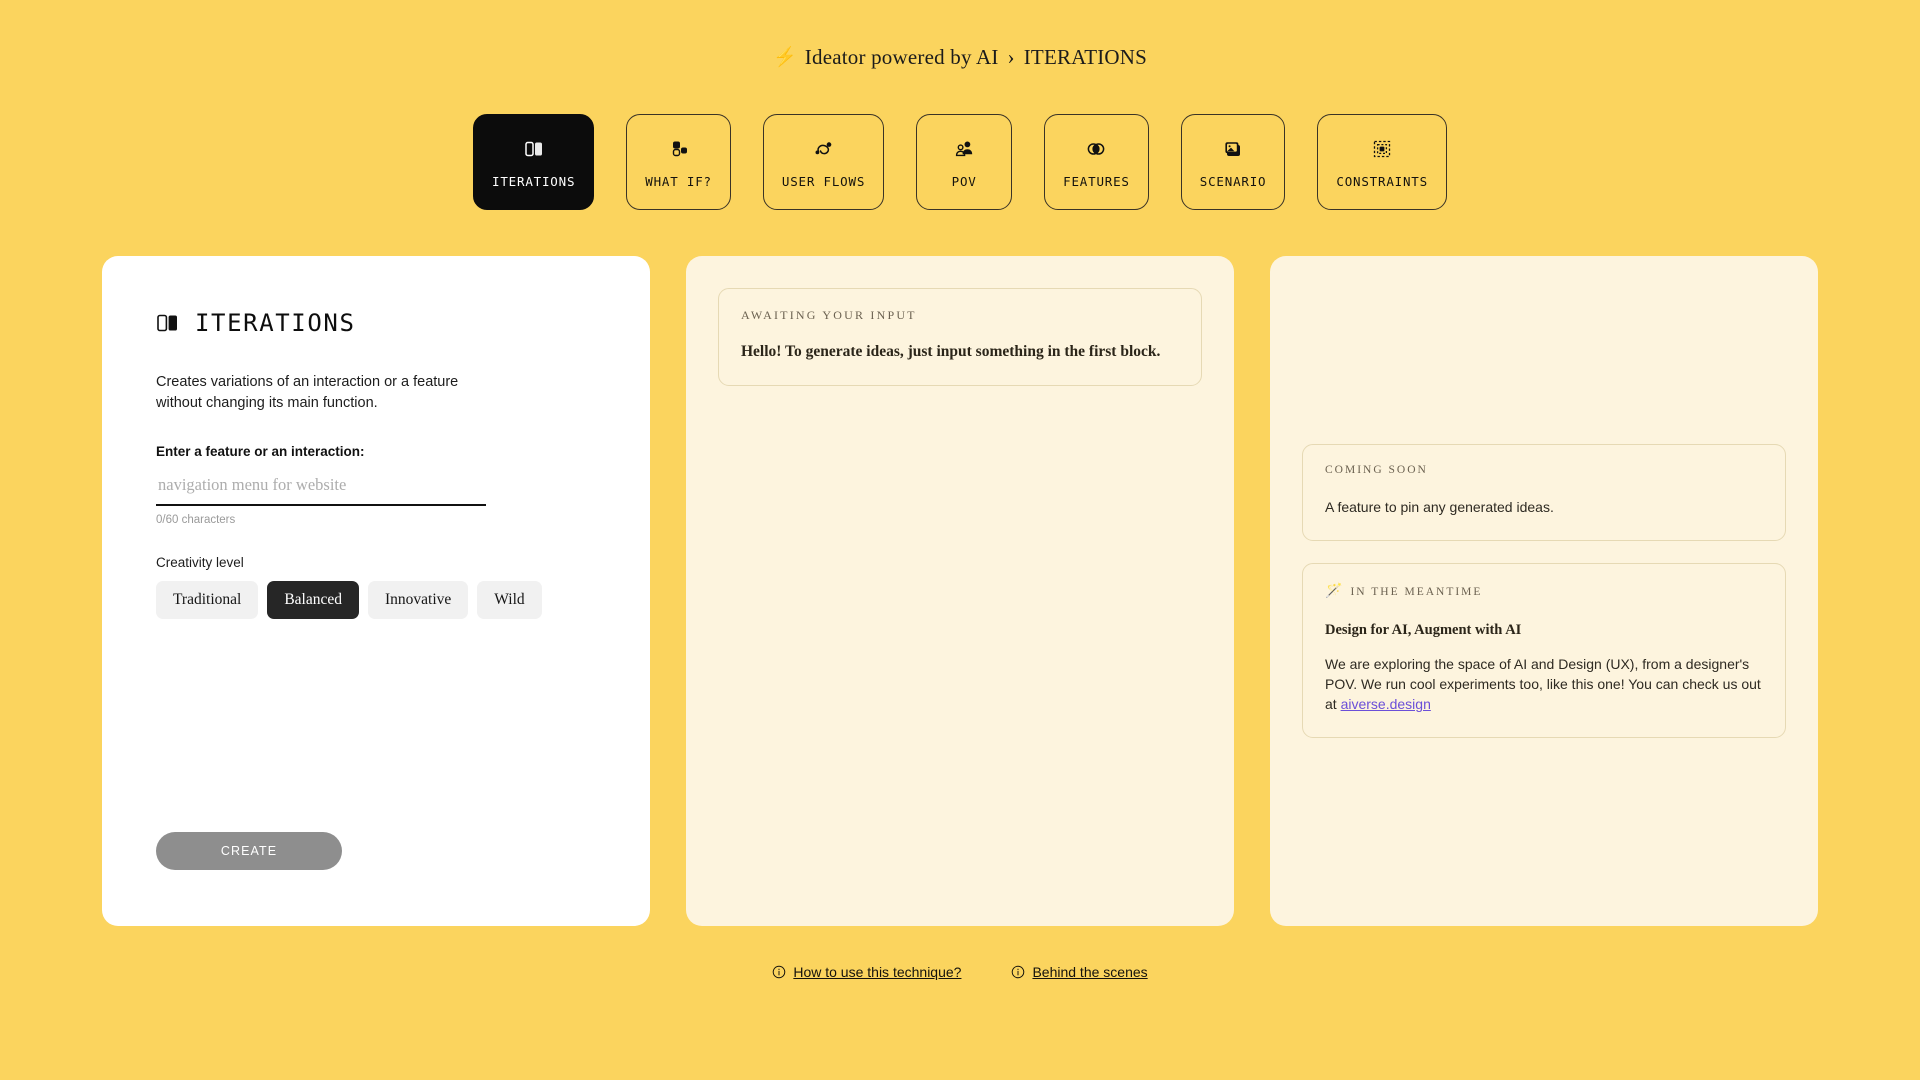 The image size is (1920, 1080). What do you see at coordinates (1423, 630) in the screenshot?
I see `card-heading: Design for AI, Augment with AI` at bounding box center [1423, 630].